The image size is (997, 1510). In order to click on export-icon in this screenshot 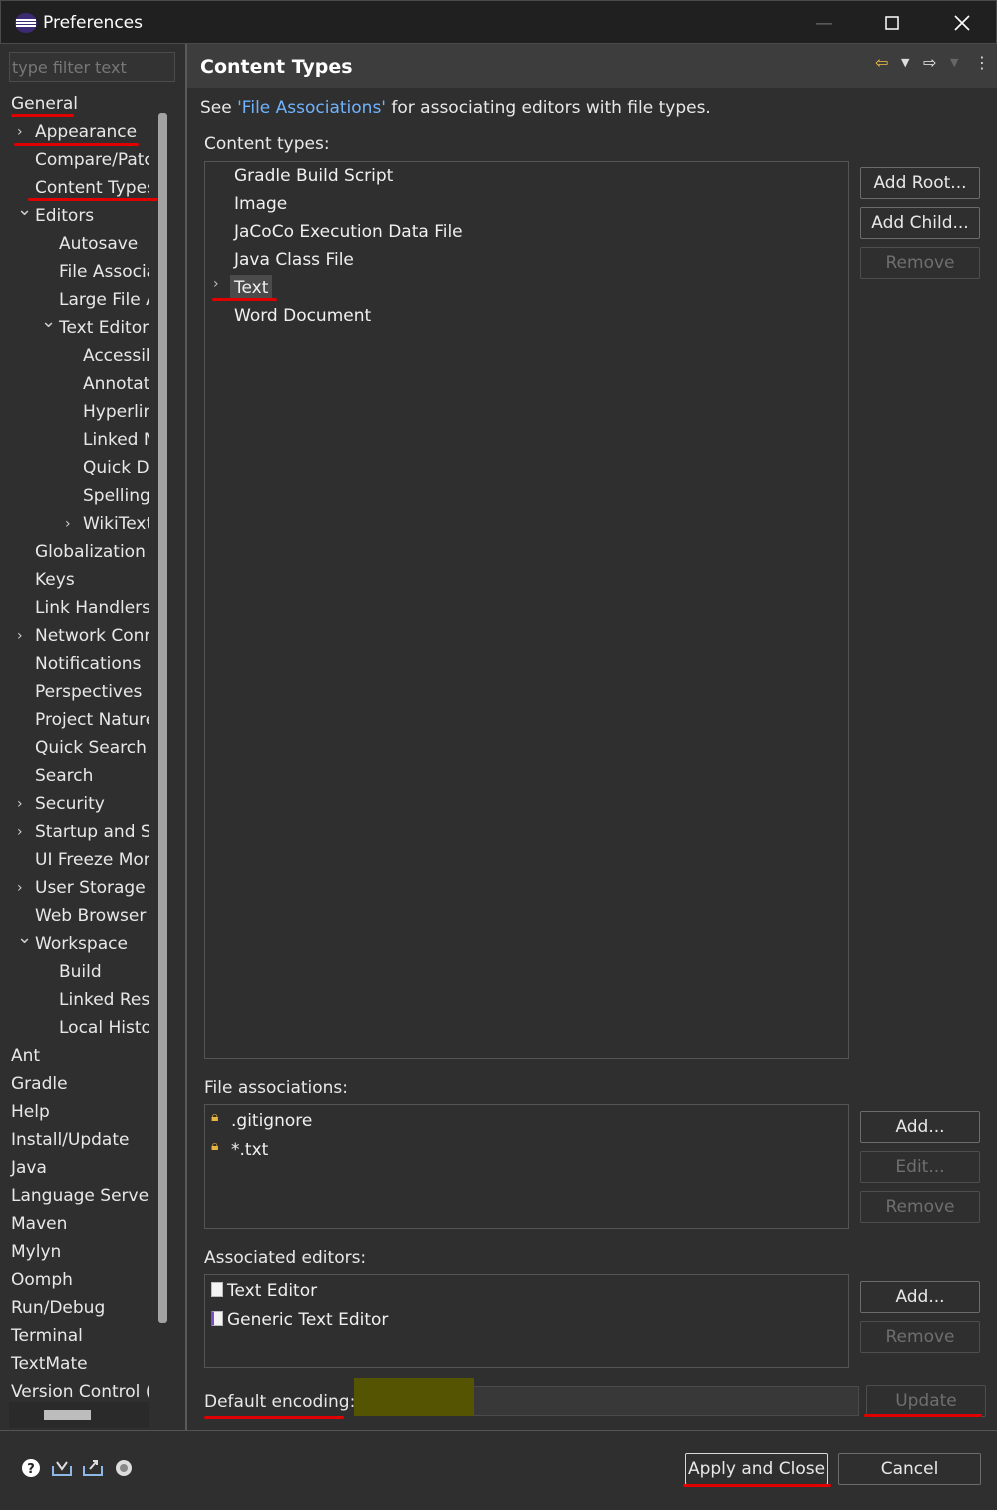, I will do `click(93, 1469)`.